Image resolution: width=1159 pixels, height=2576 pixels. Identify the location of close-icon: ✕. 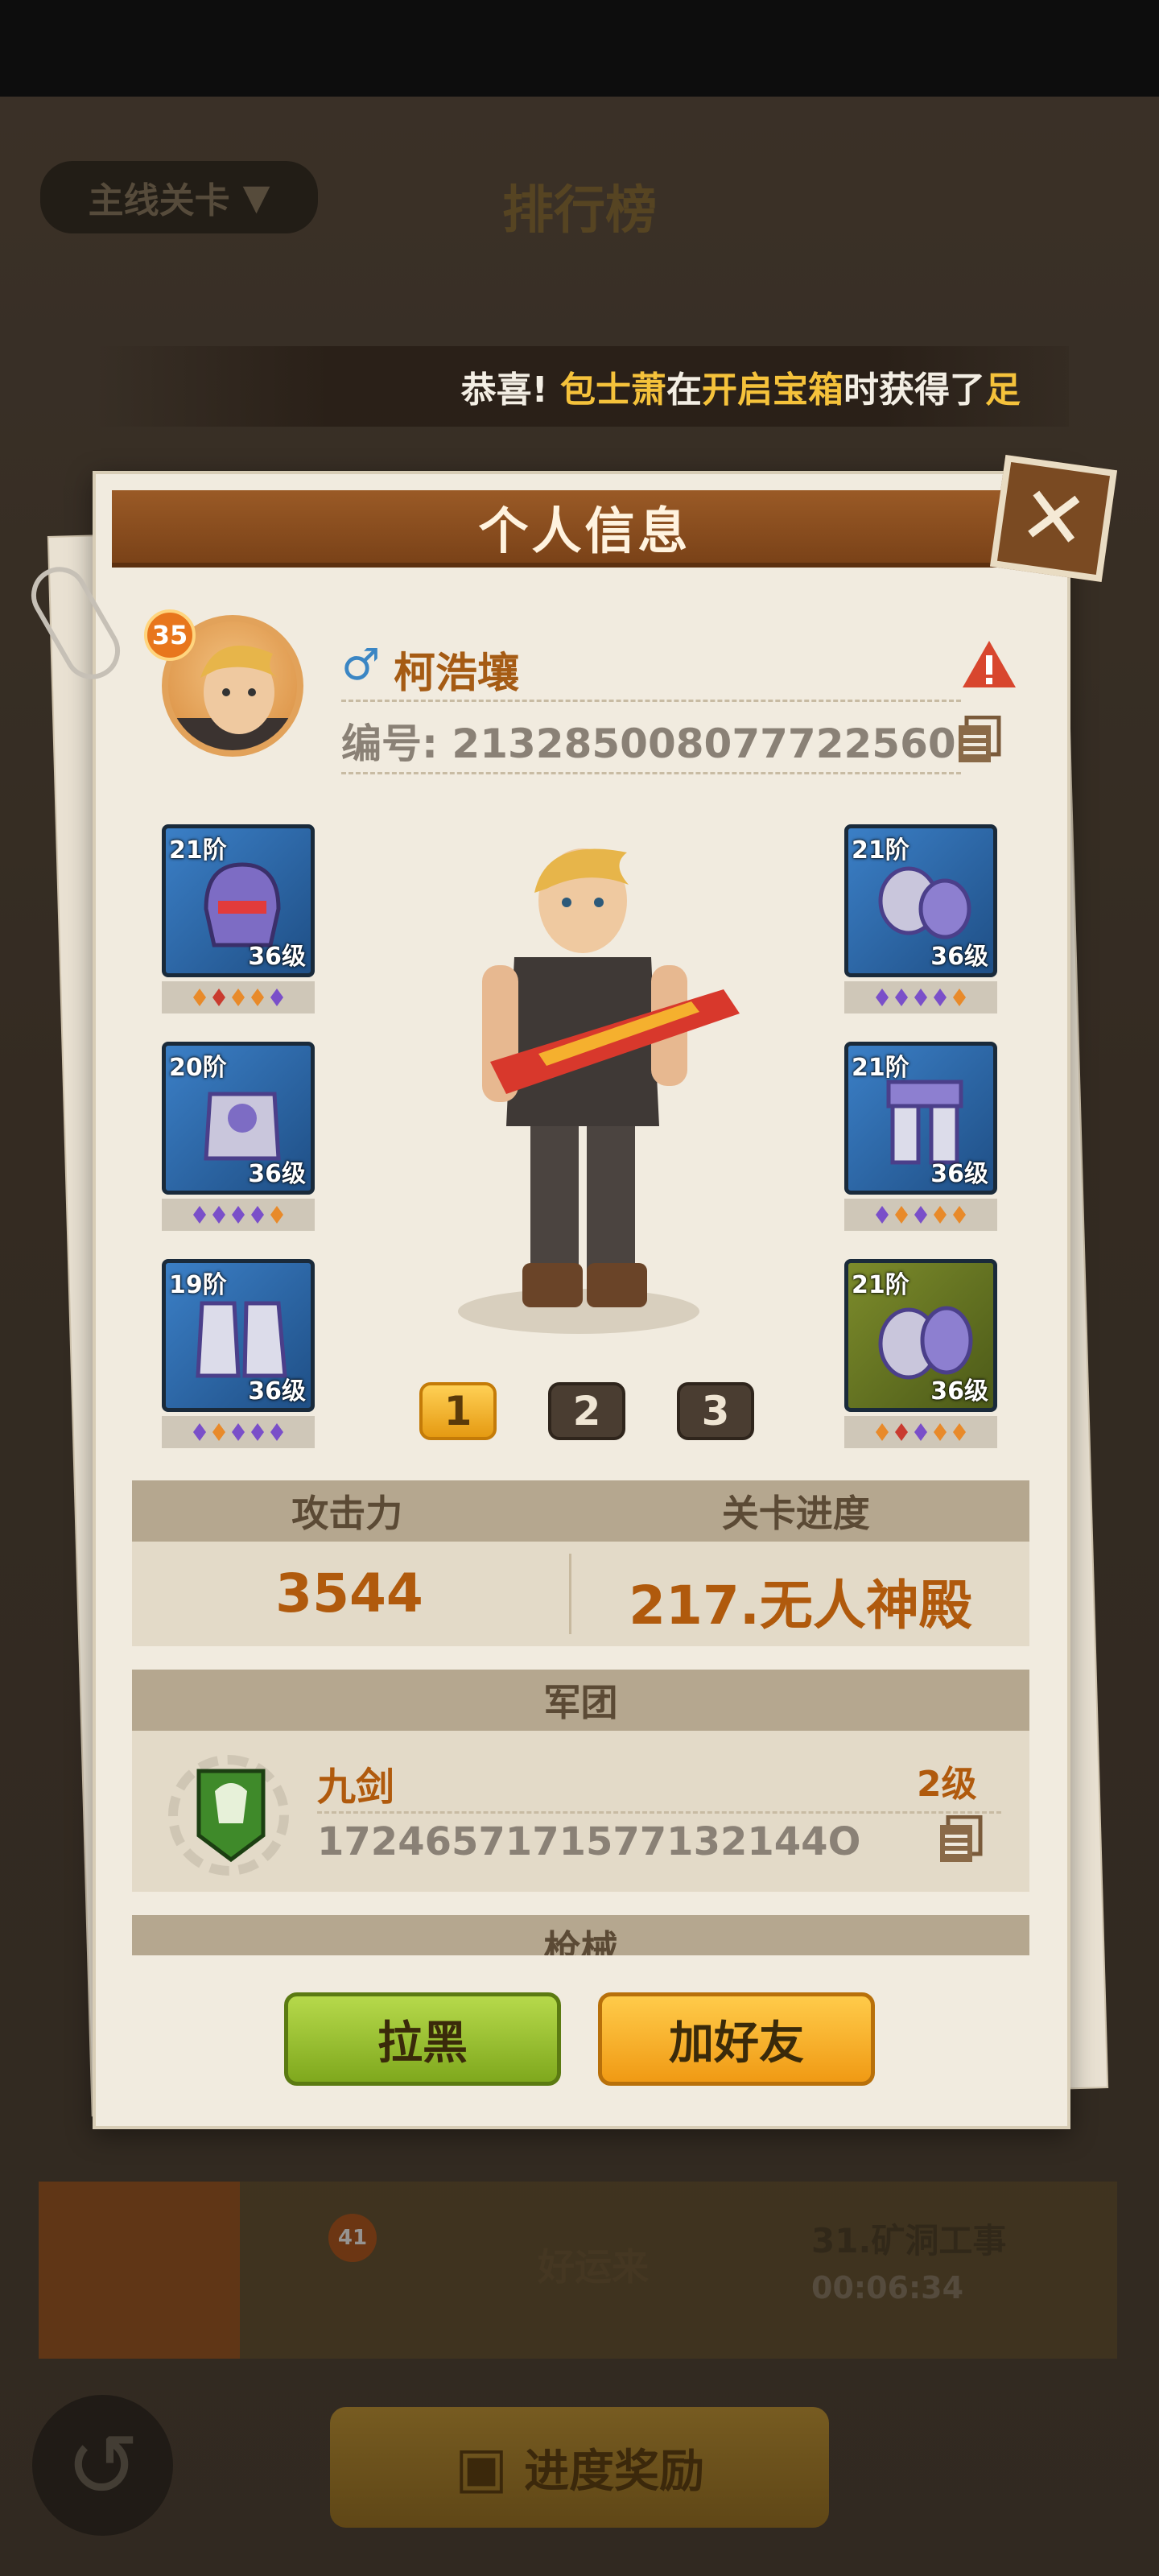
(1053, 518).